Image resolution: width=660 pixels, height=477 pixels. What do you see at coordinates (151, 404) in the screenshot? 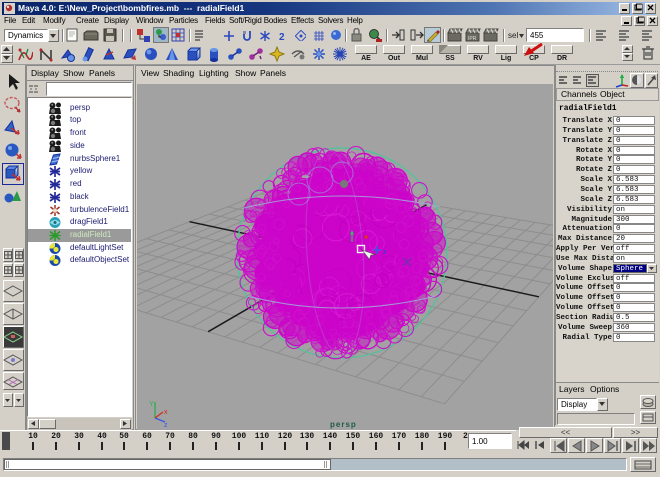
I see `svg-text: Y` at bounding box center [151, 404].